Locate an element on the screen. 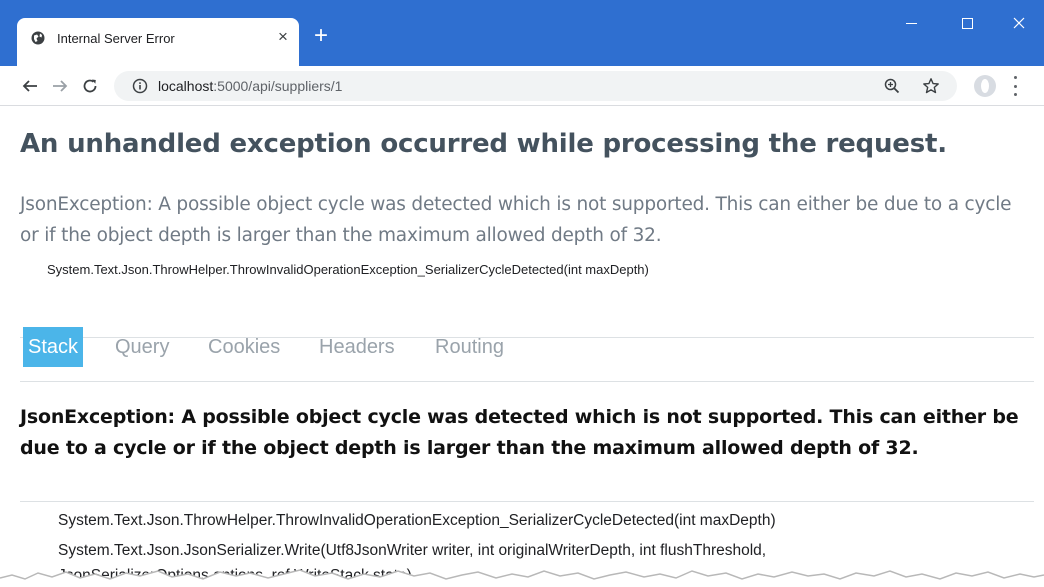  tab-headers: Headers is located at coordinates (357, 347).